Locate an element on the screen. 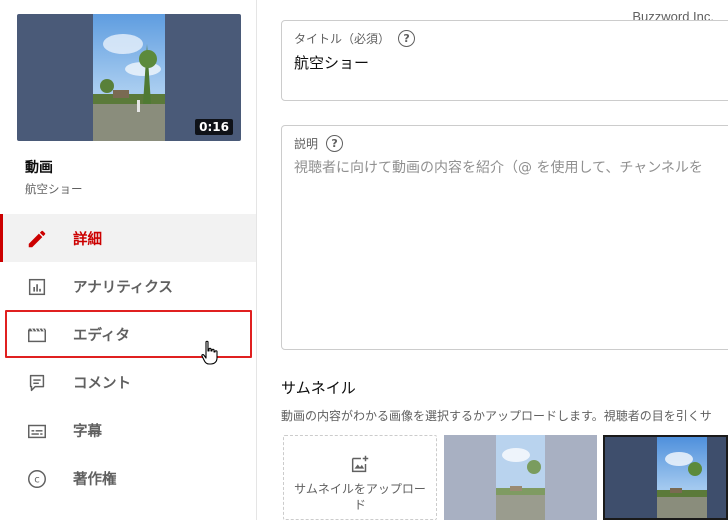 This screenshot has width=728, height=520. title-field-label-row: タイトル（必須） ? is located at coordinates (355, 38).